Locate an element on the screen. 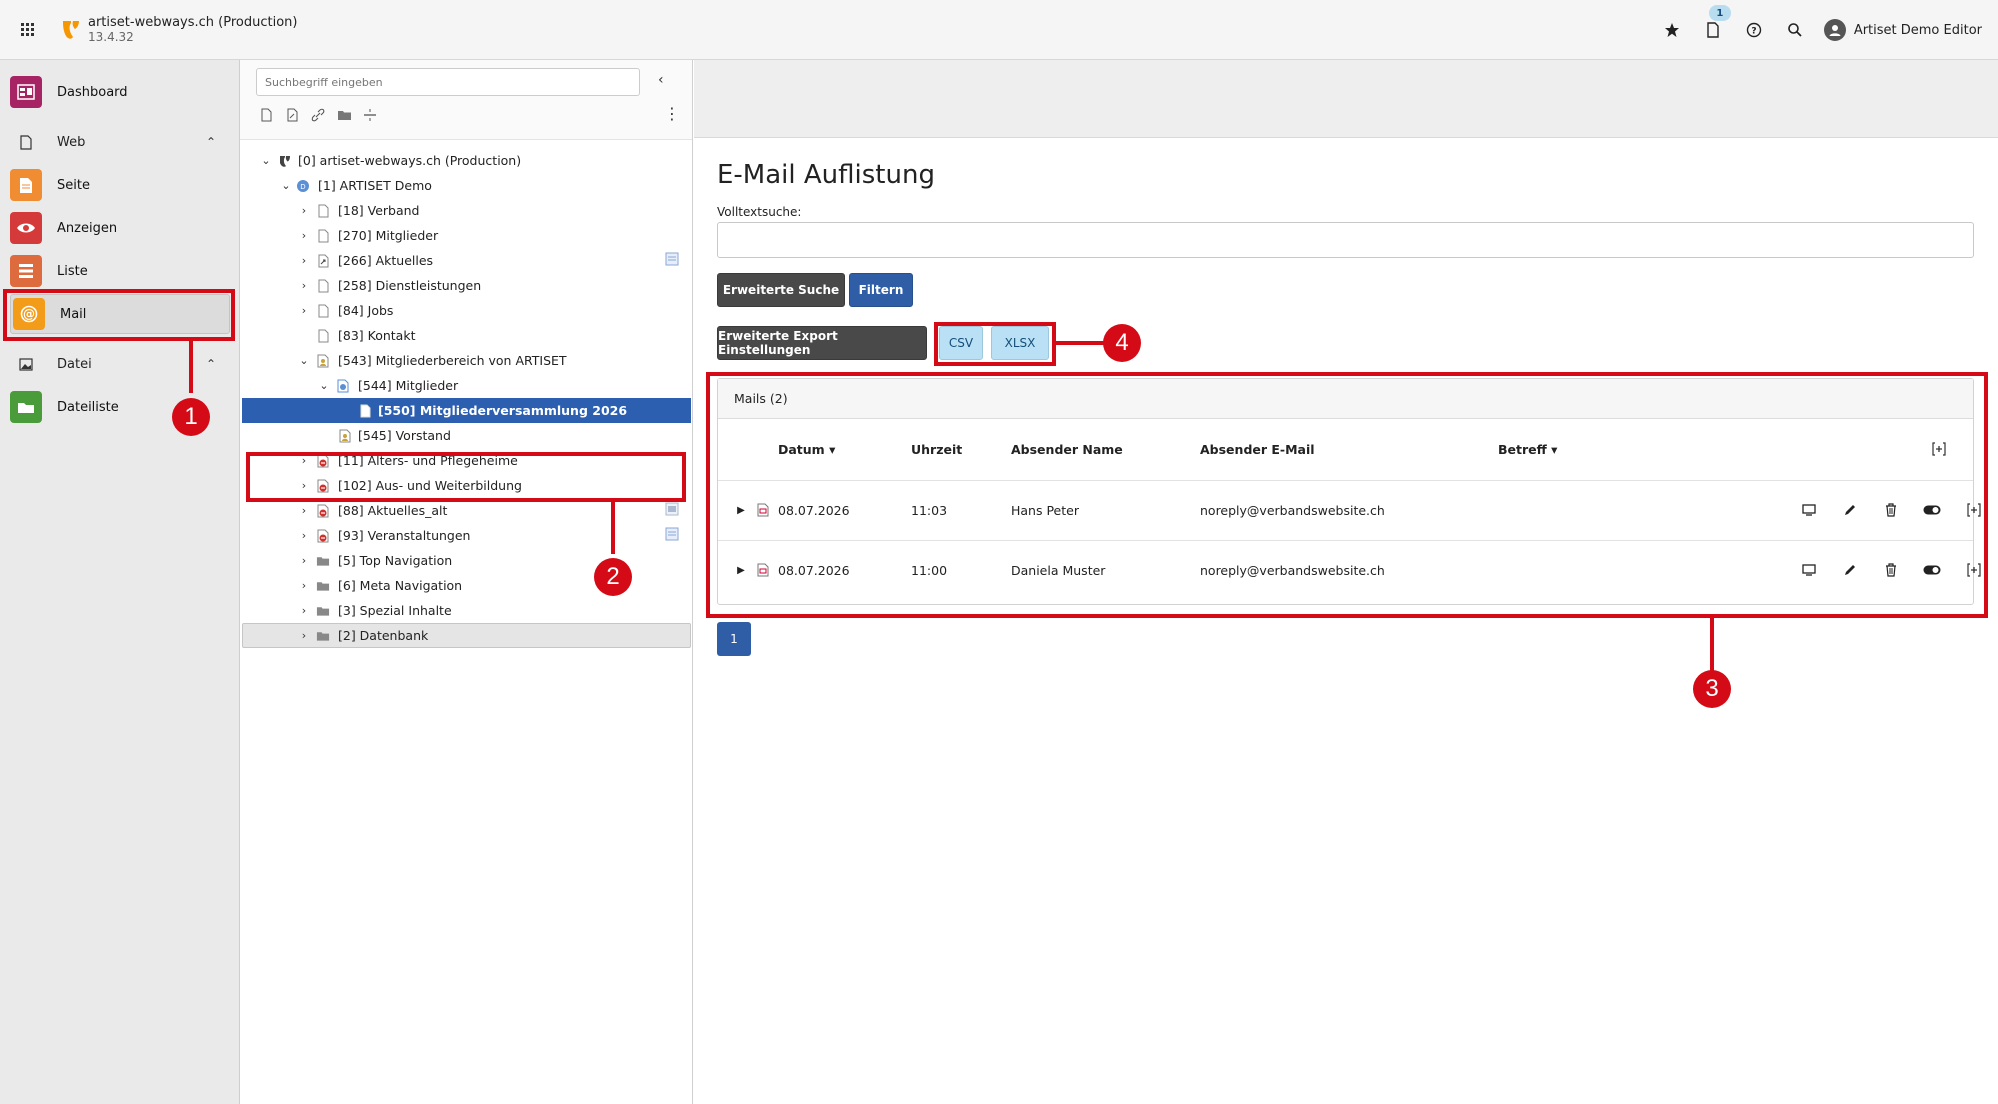 The image size is (1998, 1104). tree-item: ⌄ D [1] ARTISET Demo is located at coordinates (466, 185).